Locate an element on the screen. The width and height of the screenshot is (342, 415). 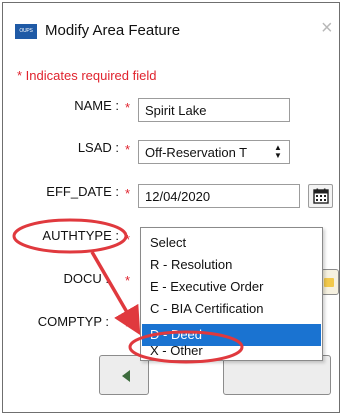
docu-label: DOCU : is located at coordinates (86, 278).